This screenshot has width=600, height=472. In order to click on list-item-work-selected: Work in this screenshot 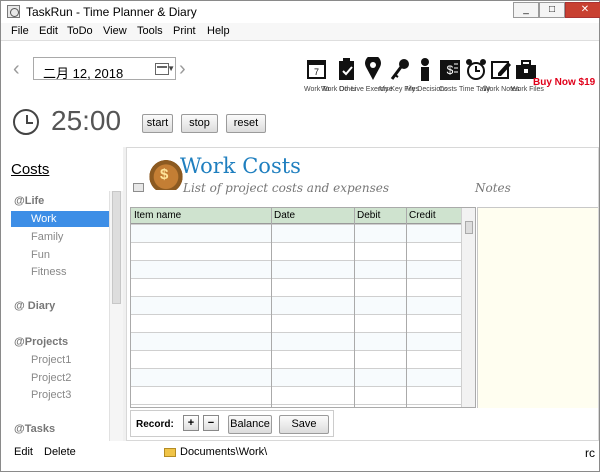, I will do `click(60, 219)`.